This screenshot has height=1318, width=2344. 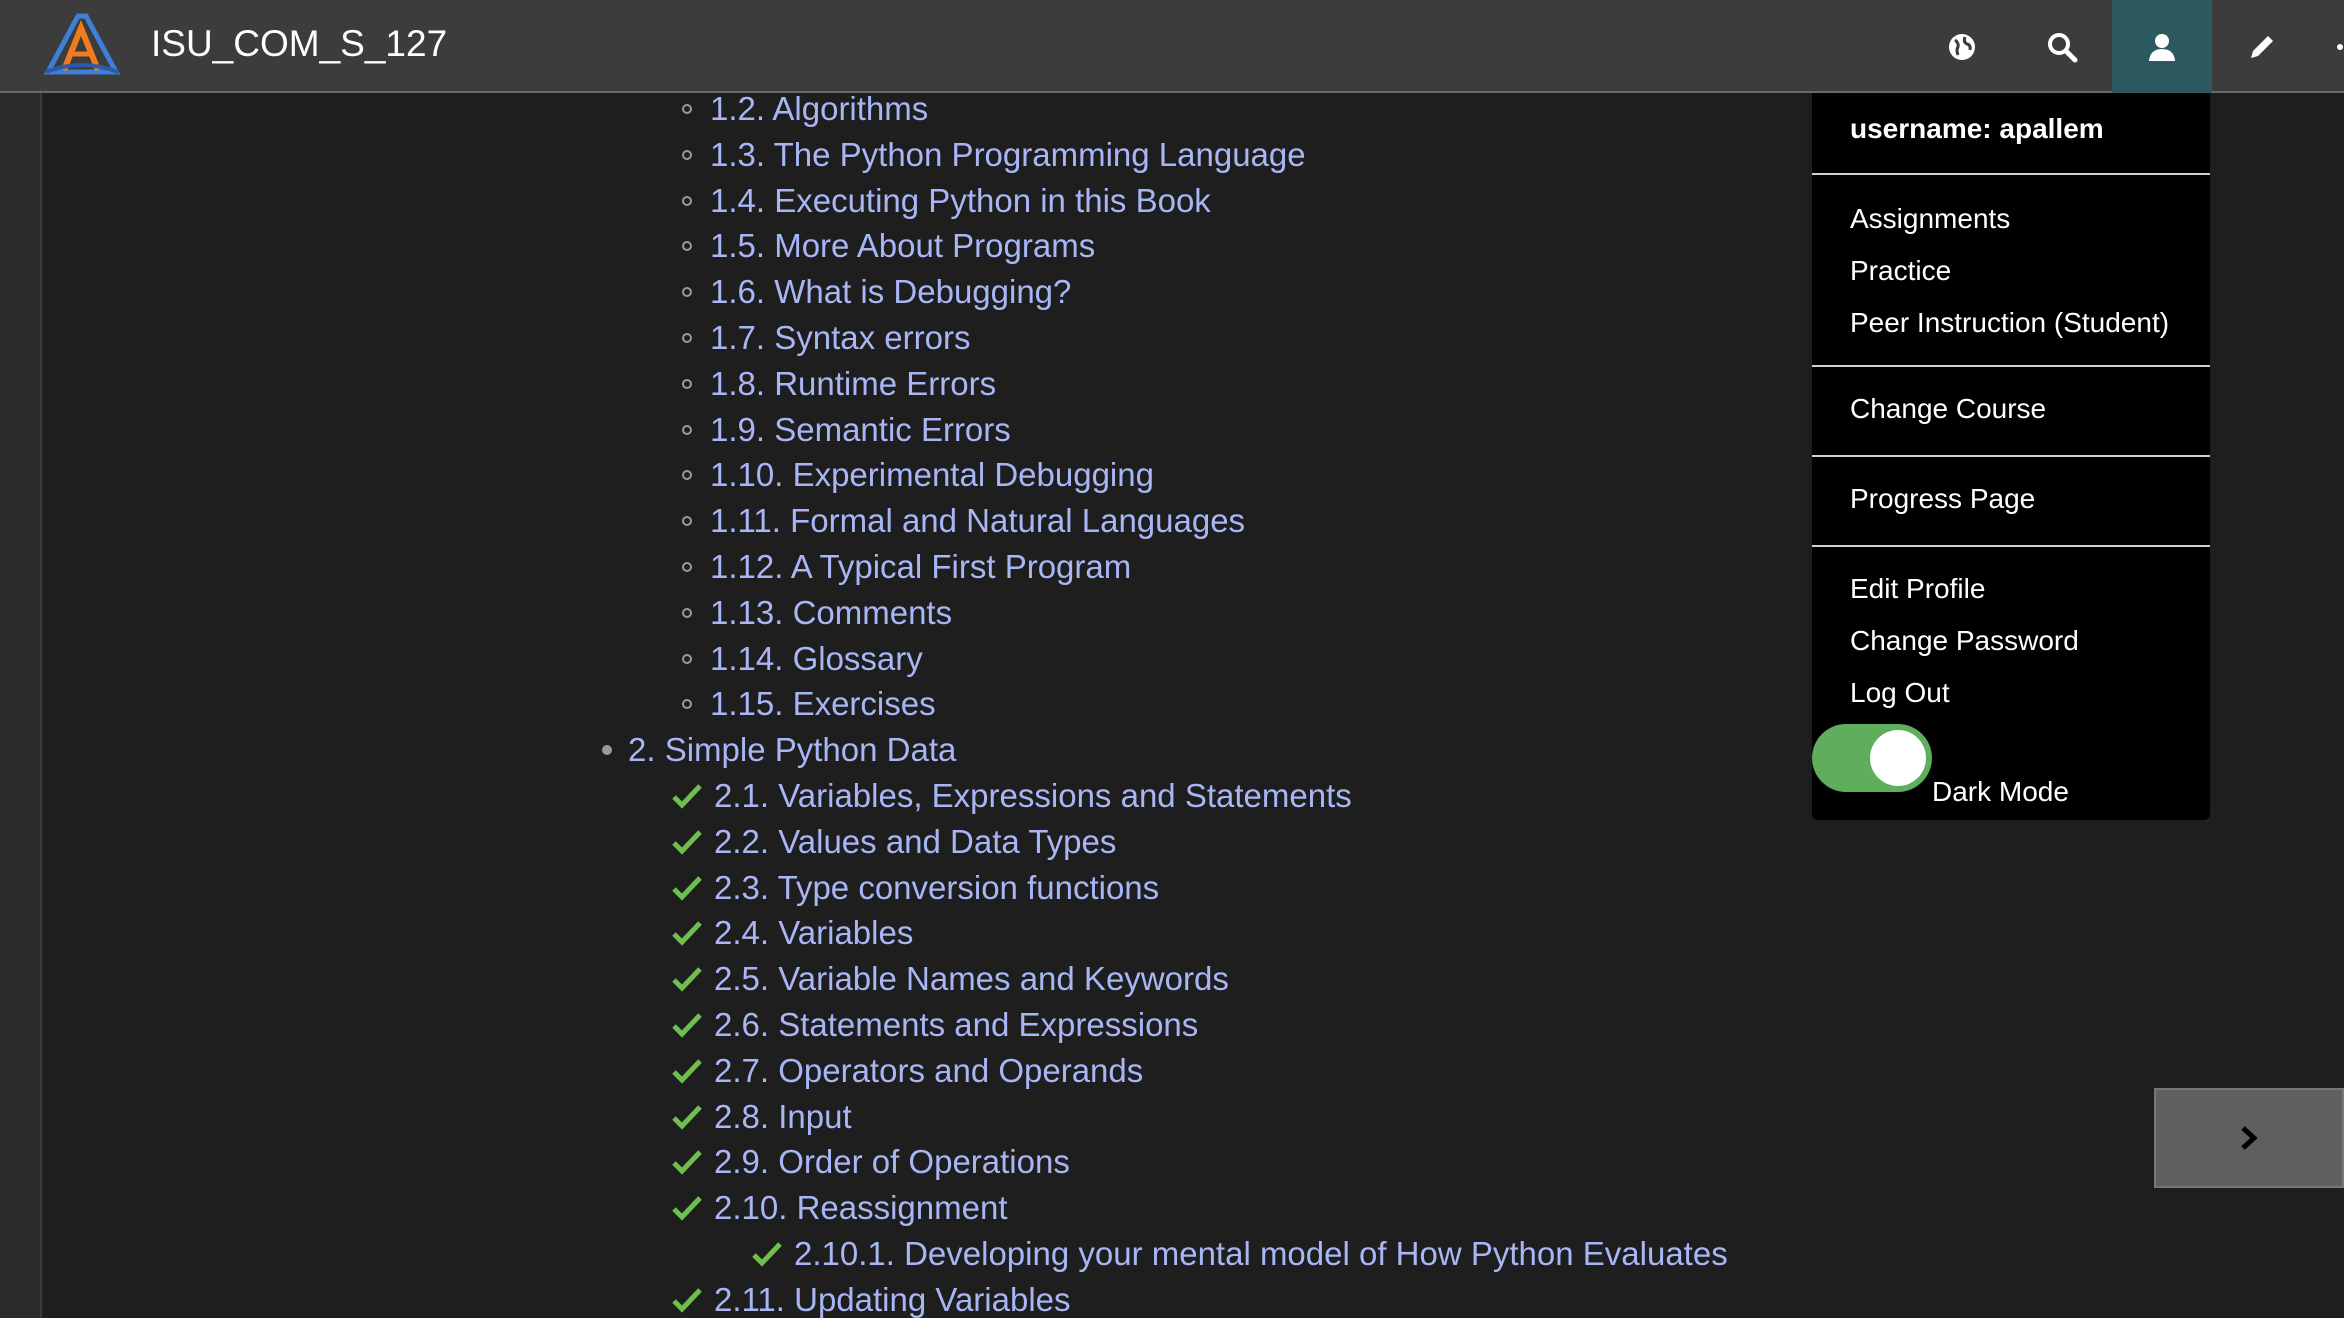 I want to click on toc-item: 2.3. Type conversion functions, so click(x=915, y=888).